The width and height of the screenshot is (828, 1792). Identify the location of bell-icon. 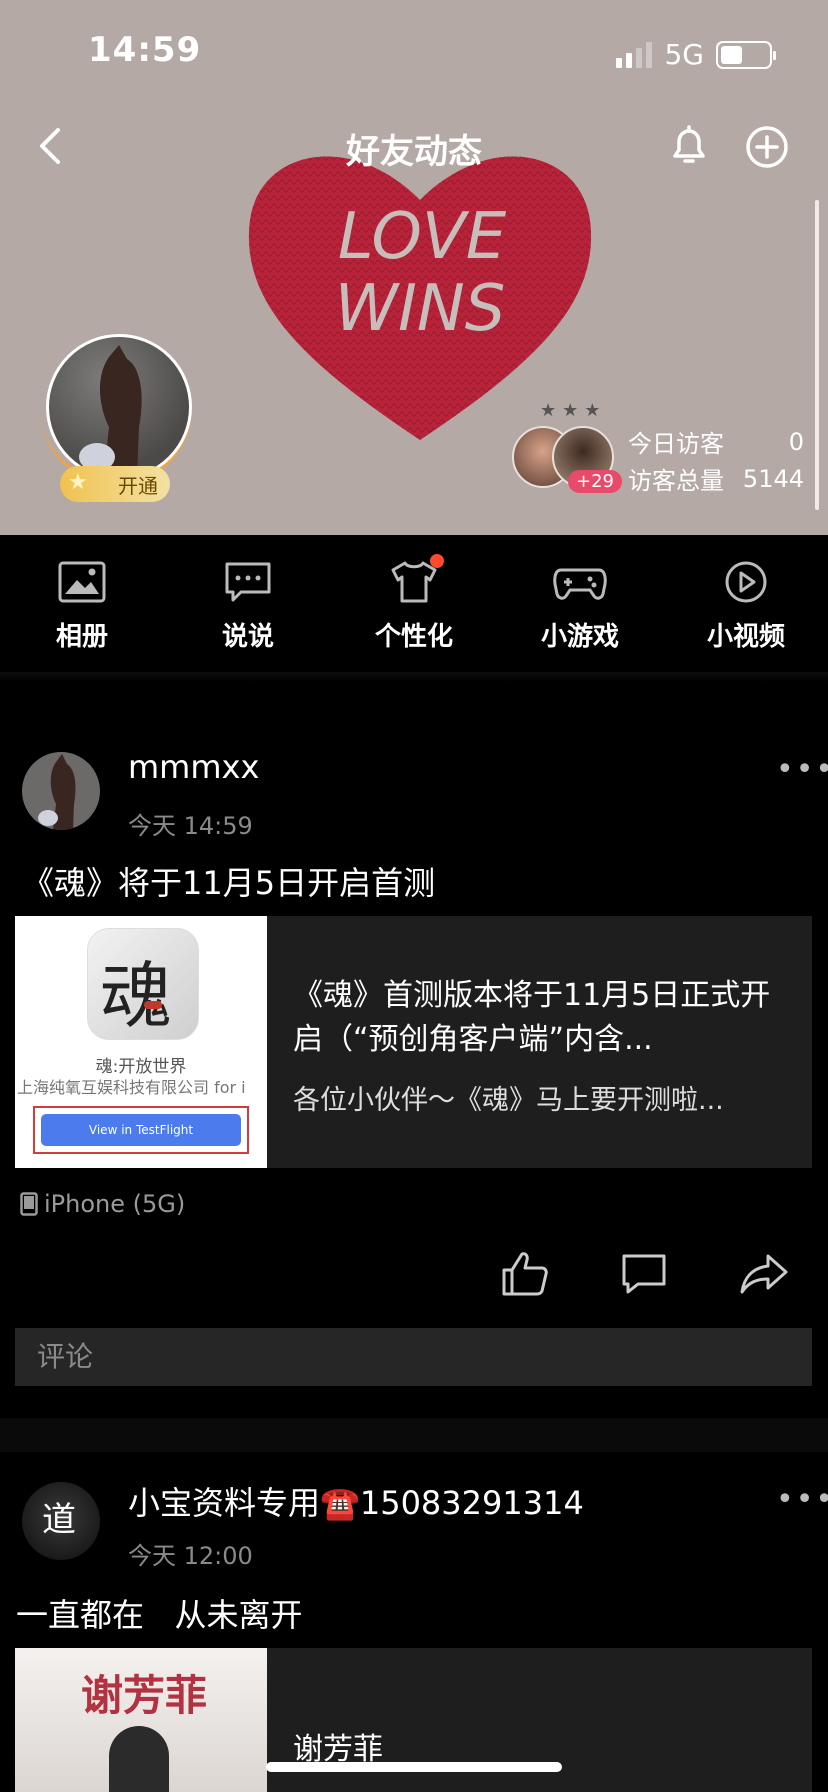
(689, 145).